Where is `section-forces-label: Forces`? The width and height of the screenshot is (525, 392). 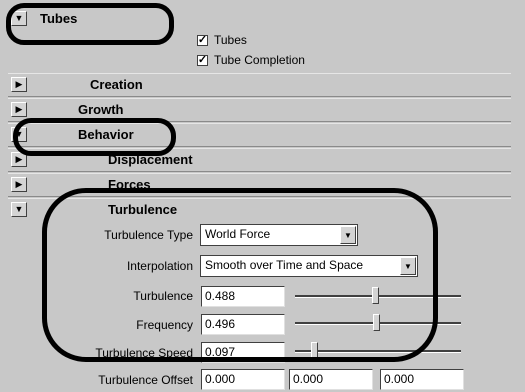 section-forces-label: Forces is located at coordinates (129, 184).